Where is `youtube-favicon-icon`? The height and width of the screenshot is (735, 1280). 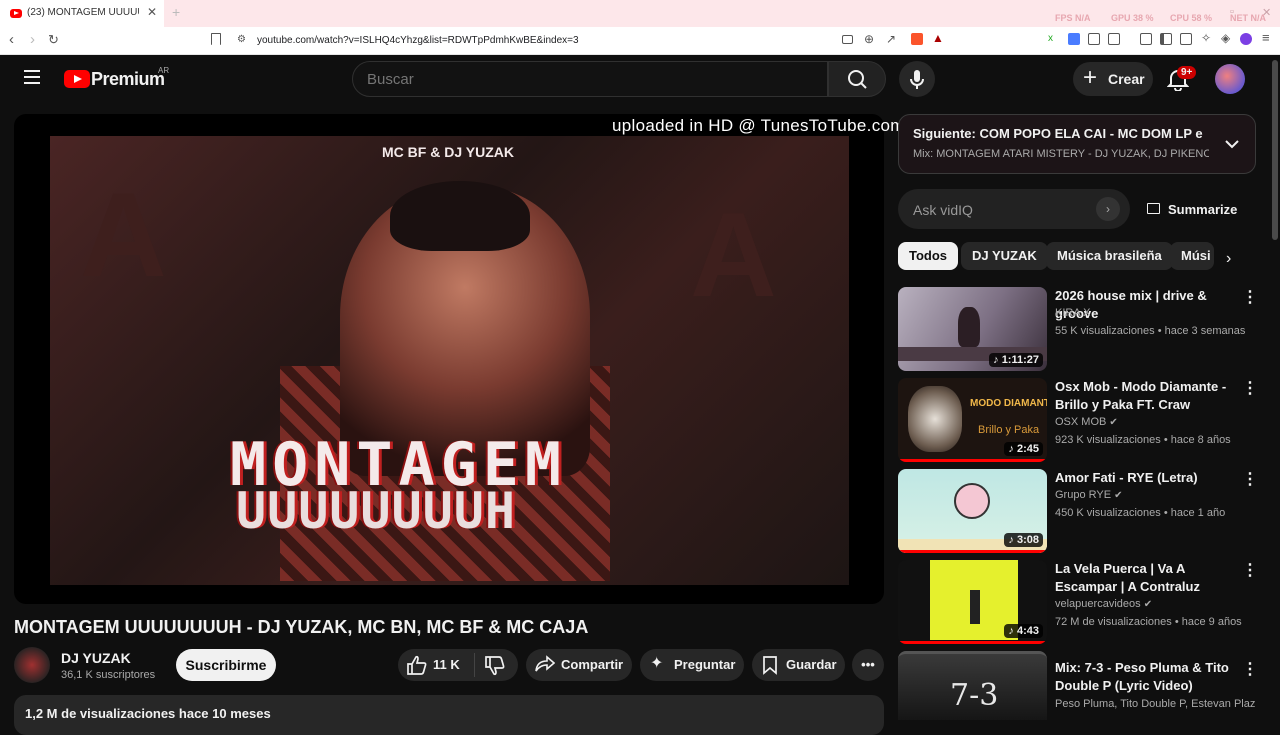 youtube-favicon-icon is located at coordinates (16, 13).